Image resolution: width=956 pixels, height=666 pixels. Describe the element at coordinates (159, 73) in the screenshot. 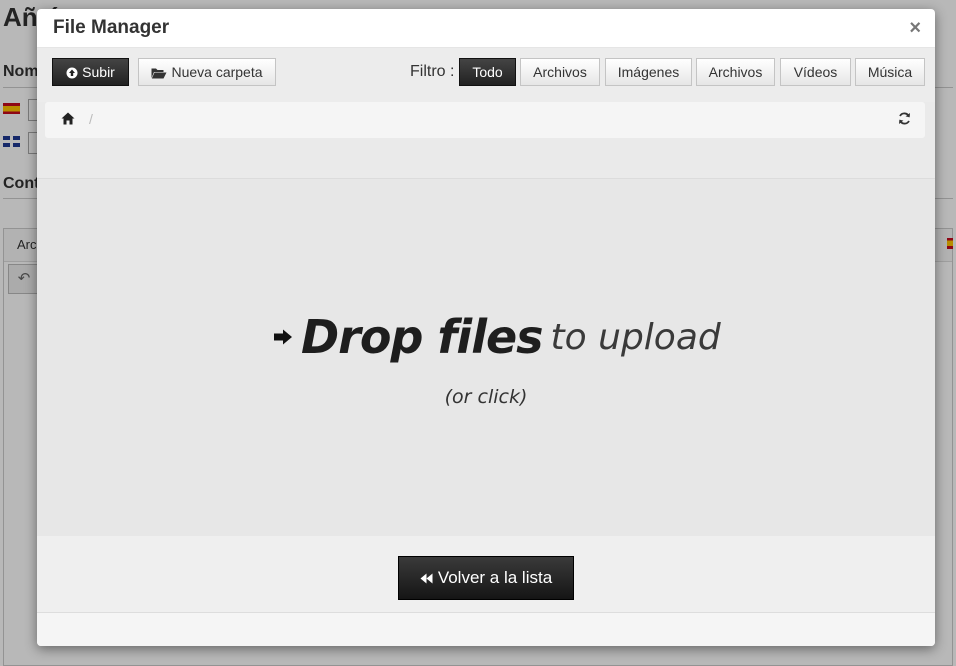

I see `folder-open-icon` at that location.